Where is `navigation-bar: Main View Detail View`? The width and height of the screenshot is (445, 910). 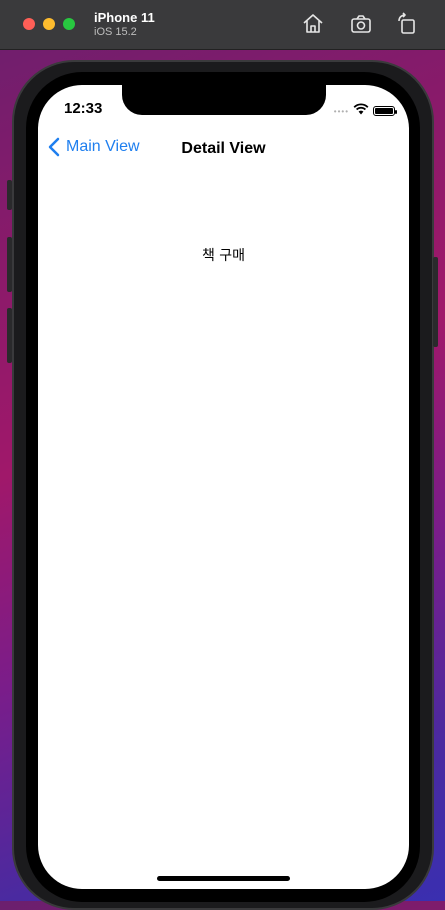
navigation-bar: Main View Detail View is located at coordinates (223, 149).